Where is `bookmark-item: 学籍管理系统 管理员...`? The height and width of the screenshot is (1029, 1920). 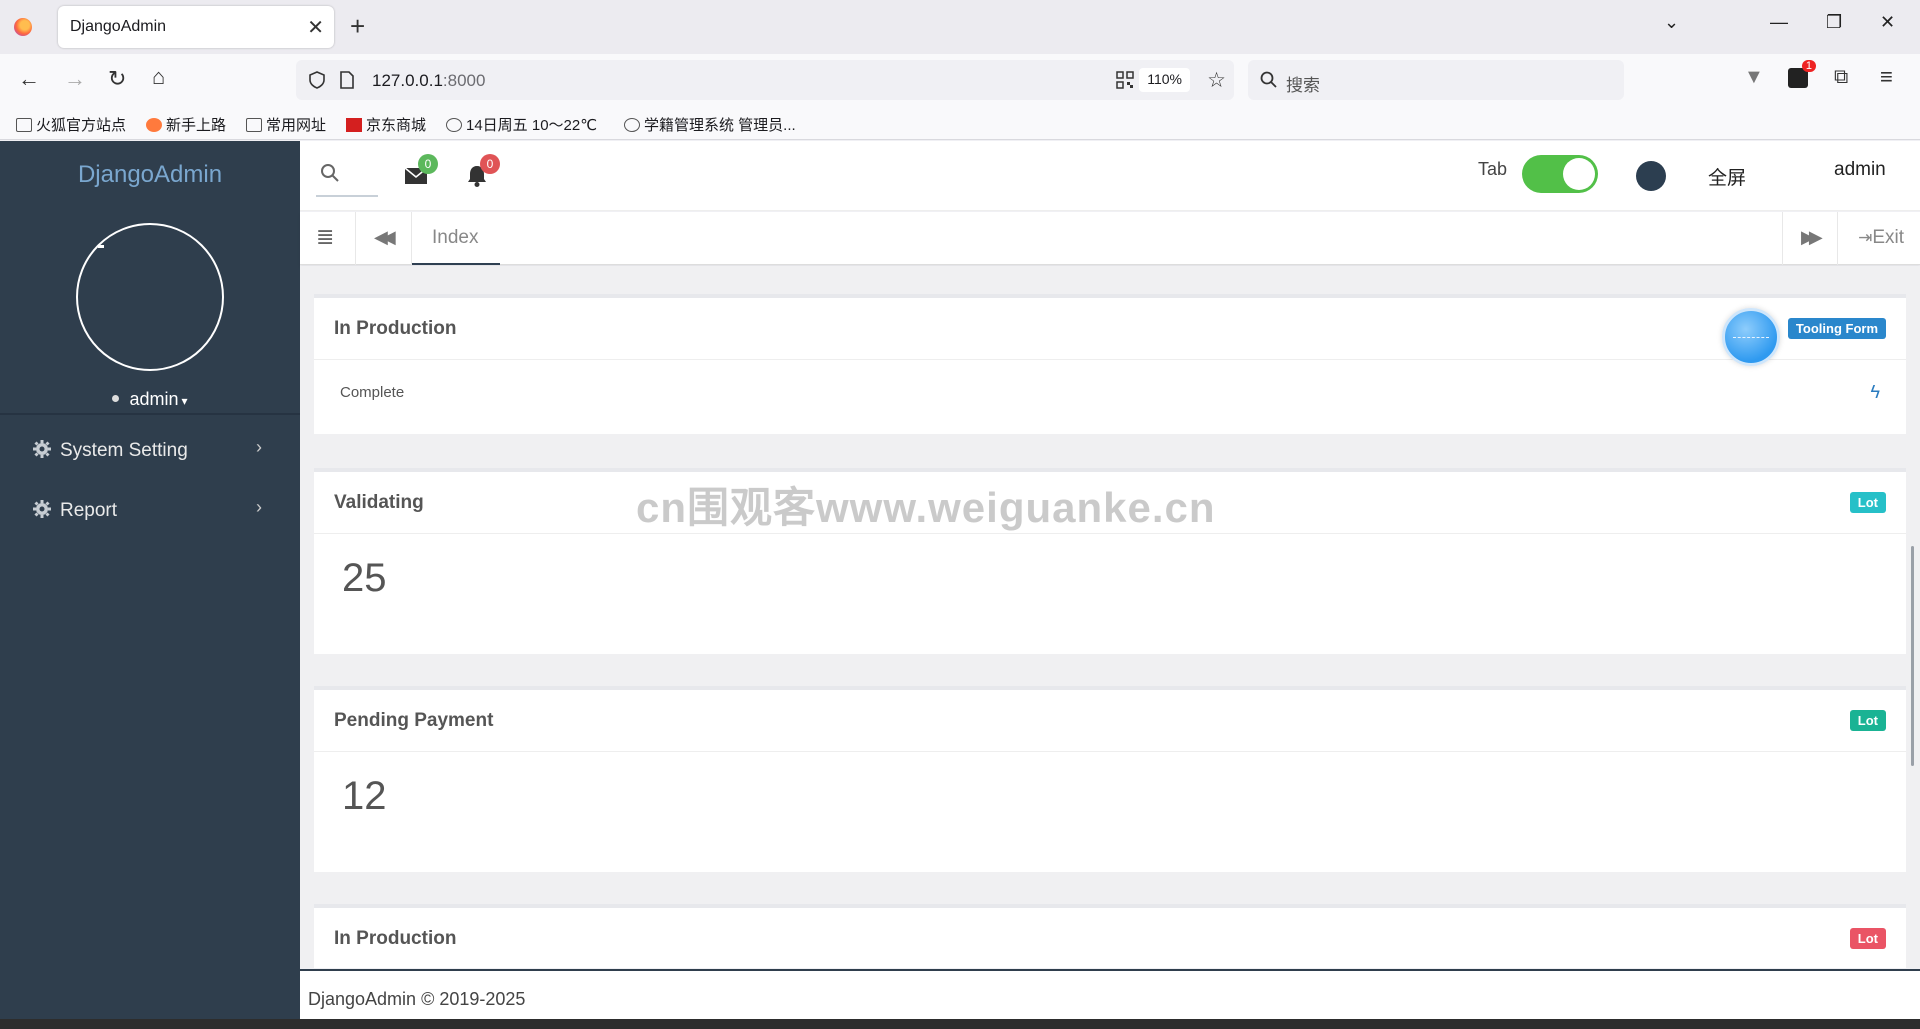
bookmark-item: 学籍管理系统 管理员... is located at coordinates (710, 124).